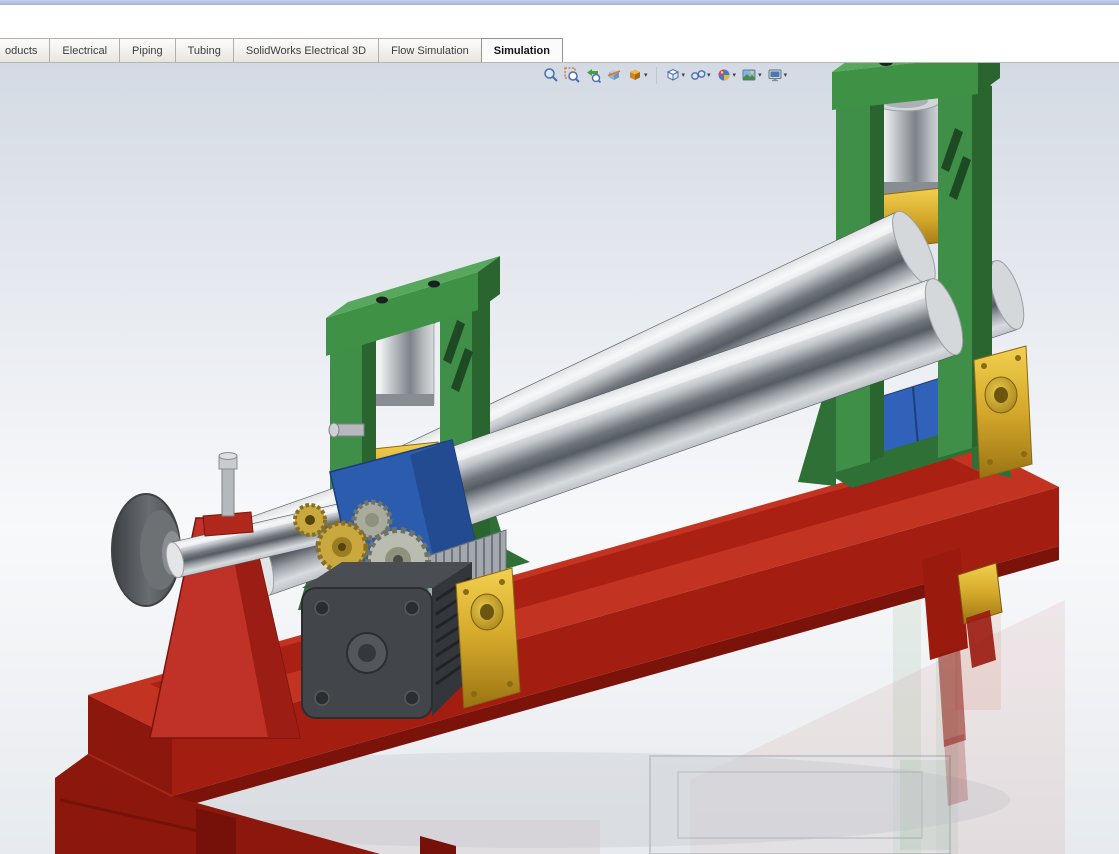 This screenshot has height=854, width=1119. I want to click on heads-up-toolbar: ▾ ▾ ▾ ▾ ▾ ▾, so click(665, 75).